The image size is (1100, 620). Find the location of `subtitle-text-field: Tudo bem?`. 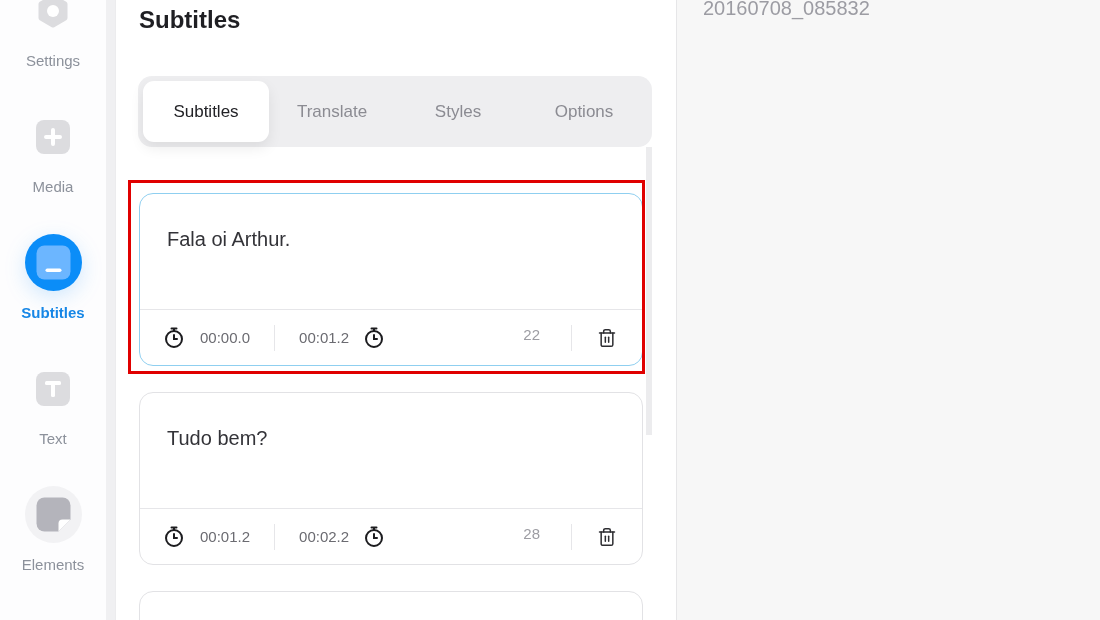

subtitle-text-field: Tudo bem? is located at coordinates (391, 450).